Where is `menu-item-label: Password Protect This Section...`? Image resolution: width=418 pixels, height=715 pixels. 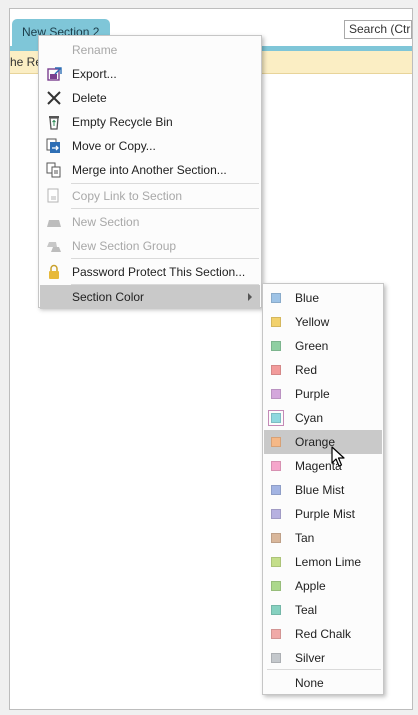
menu-item-label: Password Protect This Section... is located at coordinates (159, 272).